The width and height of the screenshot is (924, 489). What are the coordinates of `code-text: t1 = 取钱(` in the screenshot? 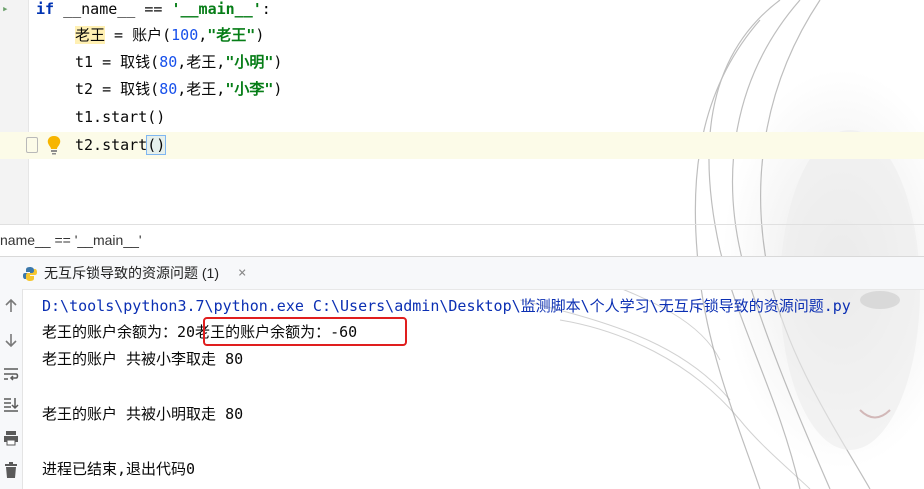 It's located at (117, 62).